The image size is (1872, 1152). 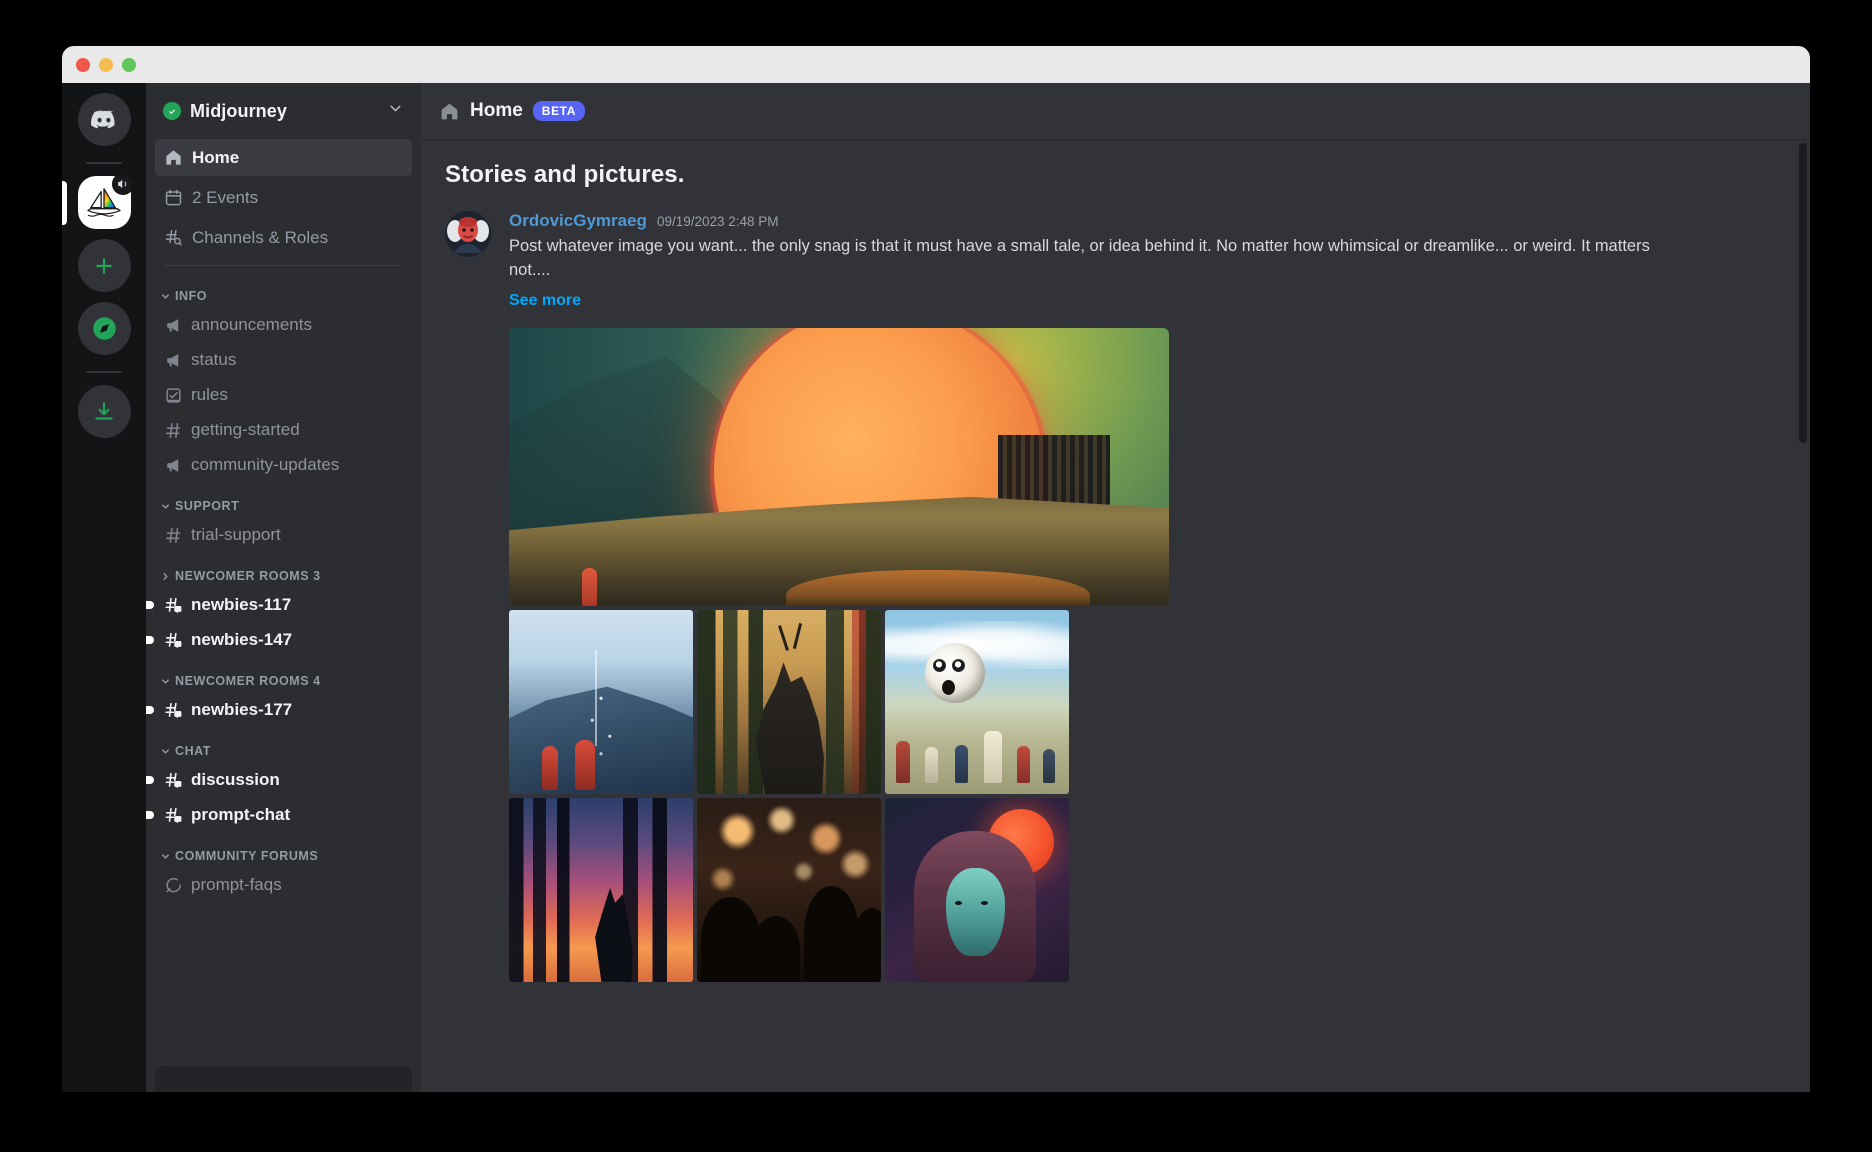 I want to click on channel-label: newbies-177, so click(x=242, y=709).